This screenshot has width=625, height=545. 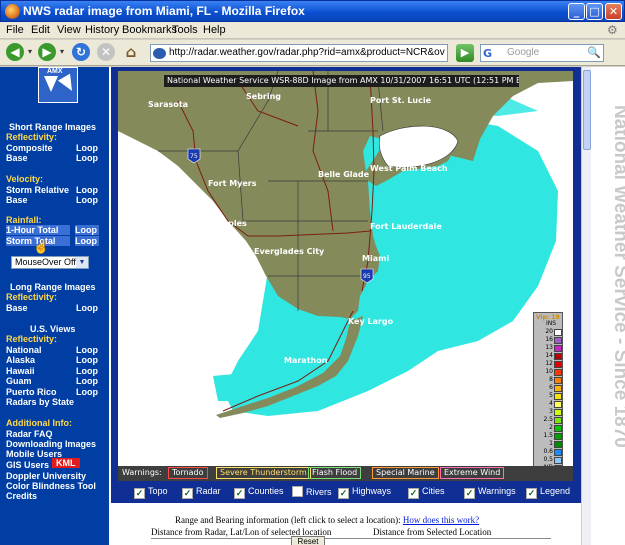 I want to click on overlay-highways: ✓ Highways, so click(x=364, y=492).